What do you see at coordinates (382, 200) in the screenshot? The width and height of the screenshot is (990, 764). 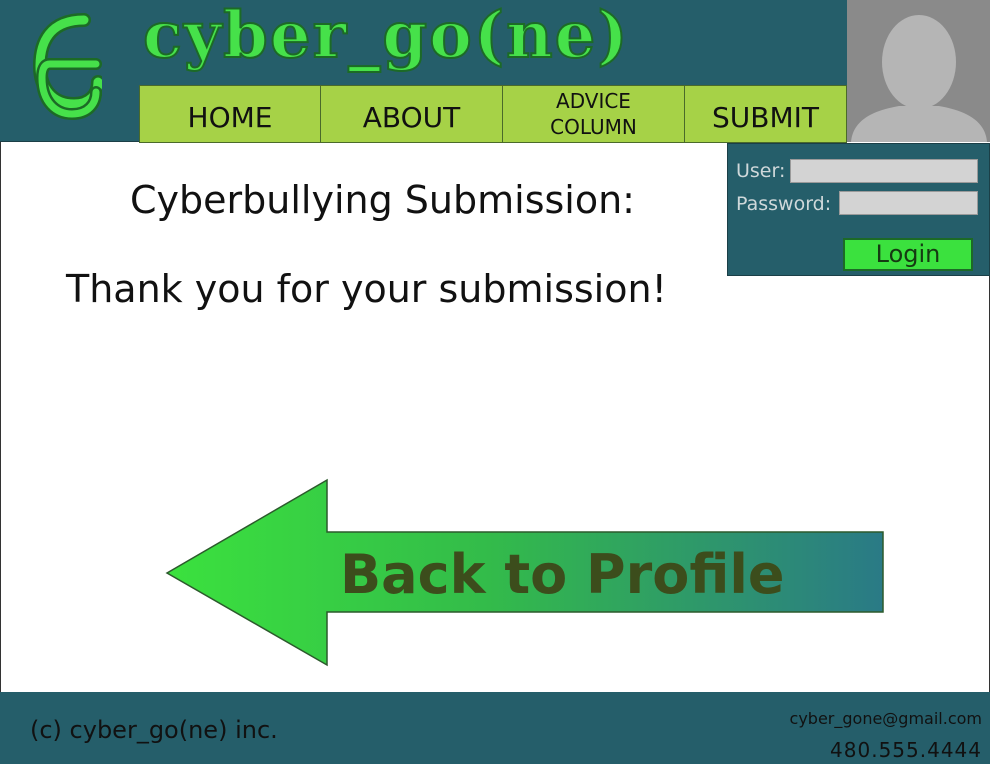 I see `page-title: Cyberbullying Submission:` at bounding box center [382, 200].